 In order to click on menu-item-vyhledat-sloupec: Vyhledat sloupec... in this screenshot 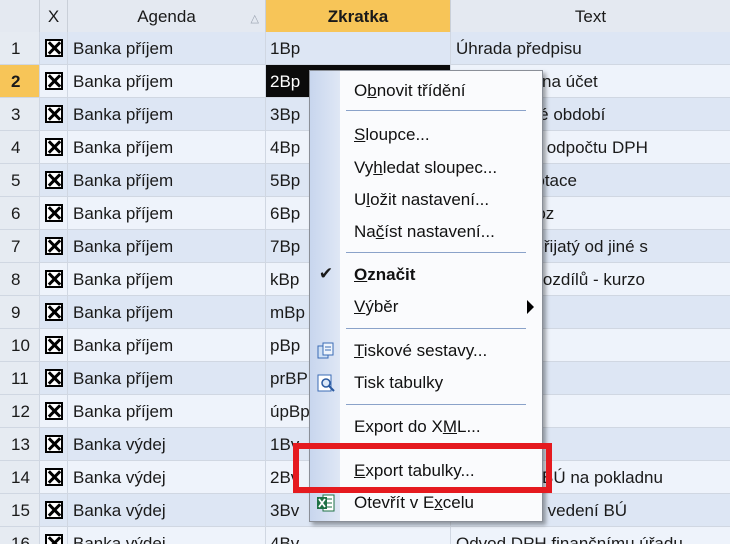, I will do `click(426, 167)`.